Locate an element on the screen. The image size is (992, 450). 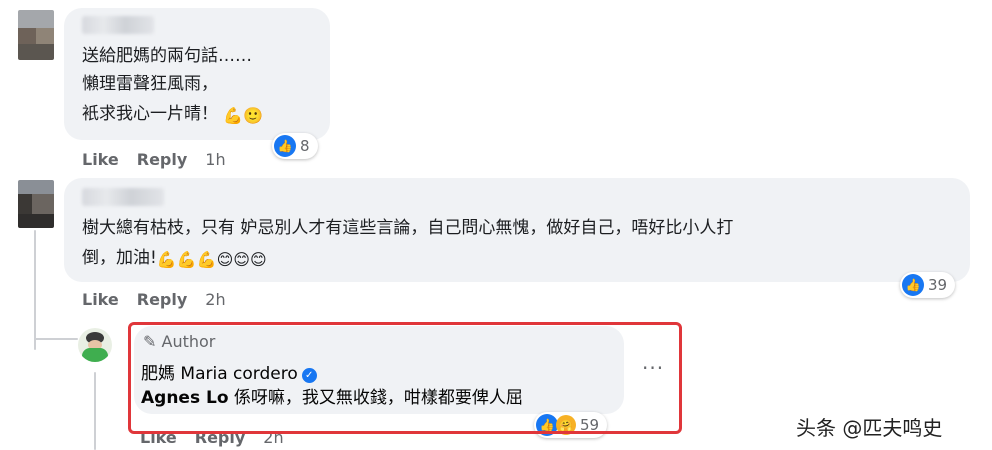
timestamp: 2h is located at coordinates (215, 299).